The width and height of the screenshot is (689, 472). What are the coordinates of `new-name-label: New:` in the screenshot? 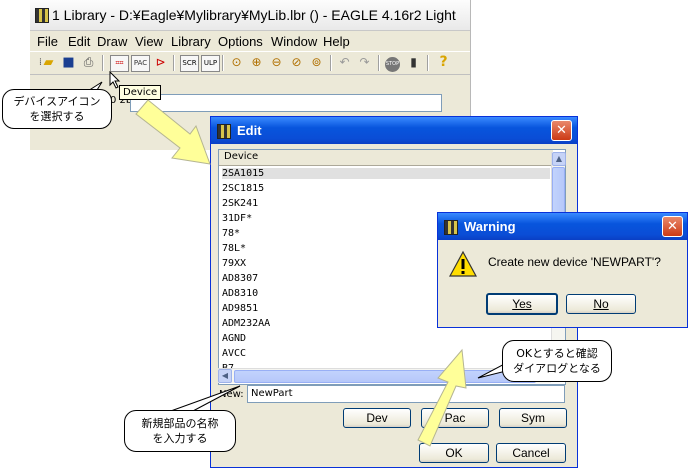 It's located at (231, 394).